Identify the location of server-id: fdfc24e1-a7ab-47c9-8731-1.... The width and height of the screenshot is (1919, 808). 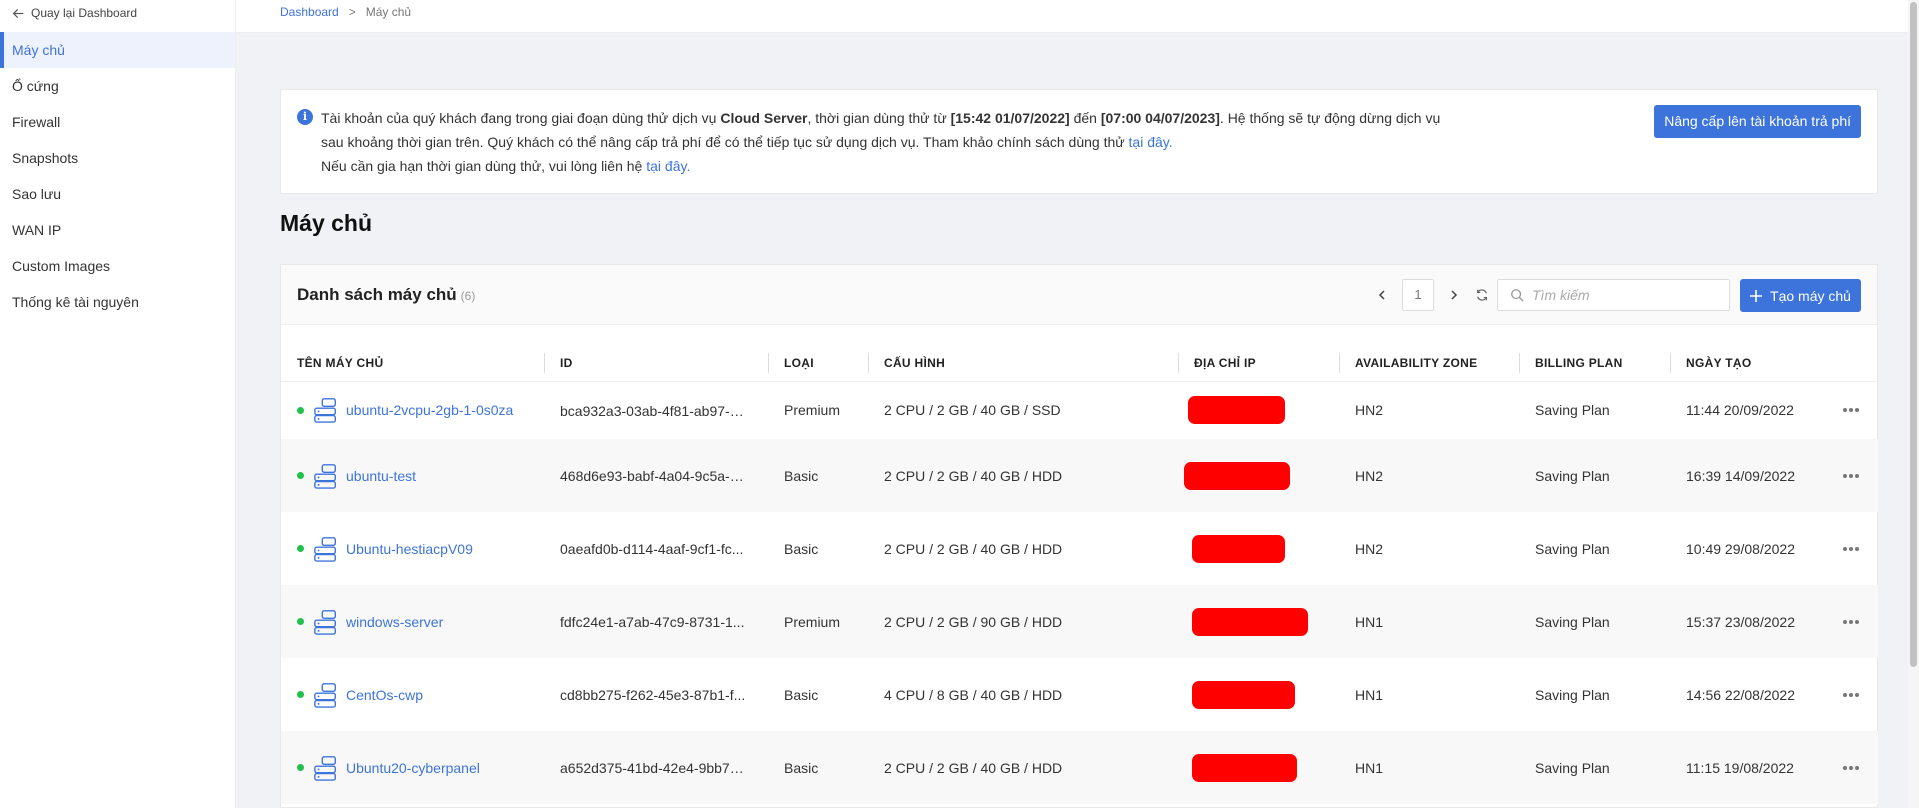
(652, 622).